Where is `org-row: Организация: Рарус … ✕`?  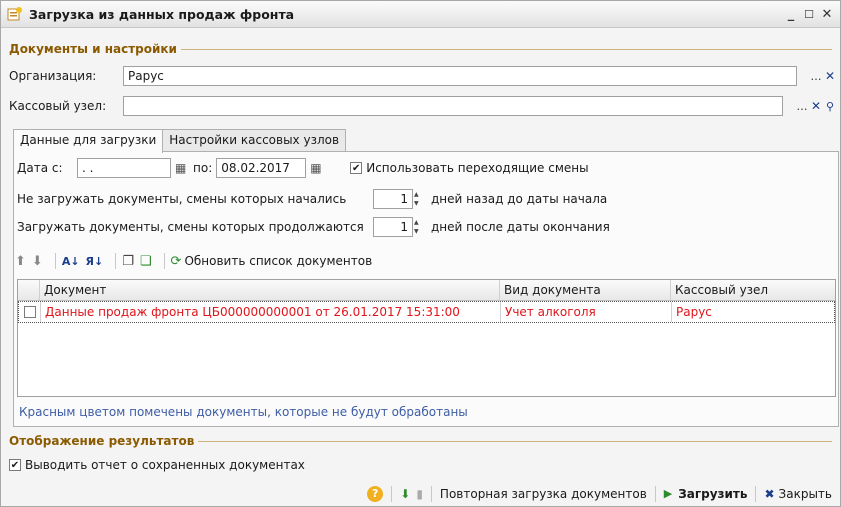 org-row: Организация: Рарус … ✕ is located at coordinates (423, 76).